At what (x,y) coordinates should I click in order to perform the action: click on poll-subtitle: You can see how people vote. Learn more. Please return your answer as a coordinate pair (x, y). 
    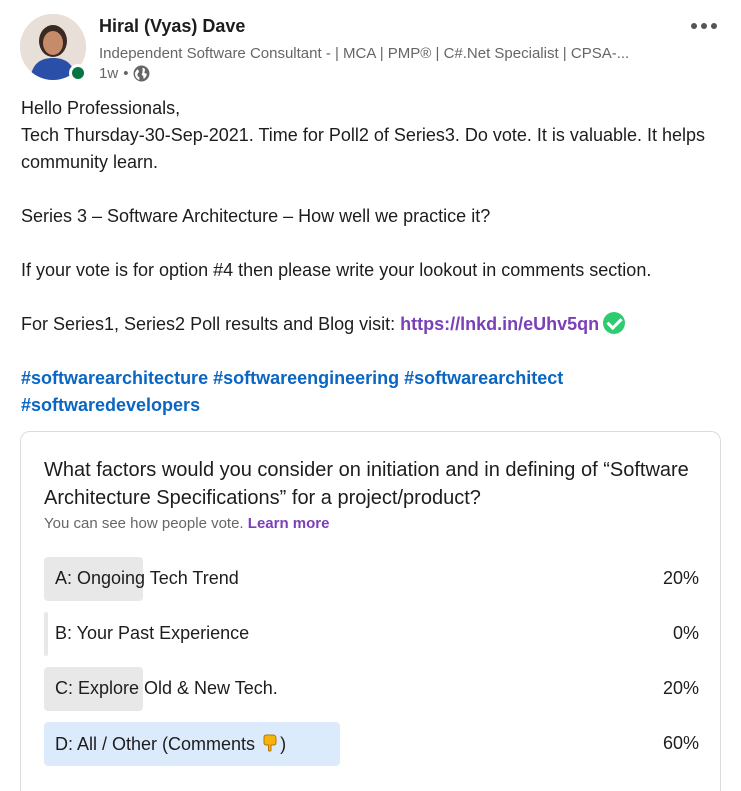
    Looking at the image, I should click on (186, 523).